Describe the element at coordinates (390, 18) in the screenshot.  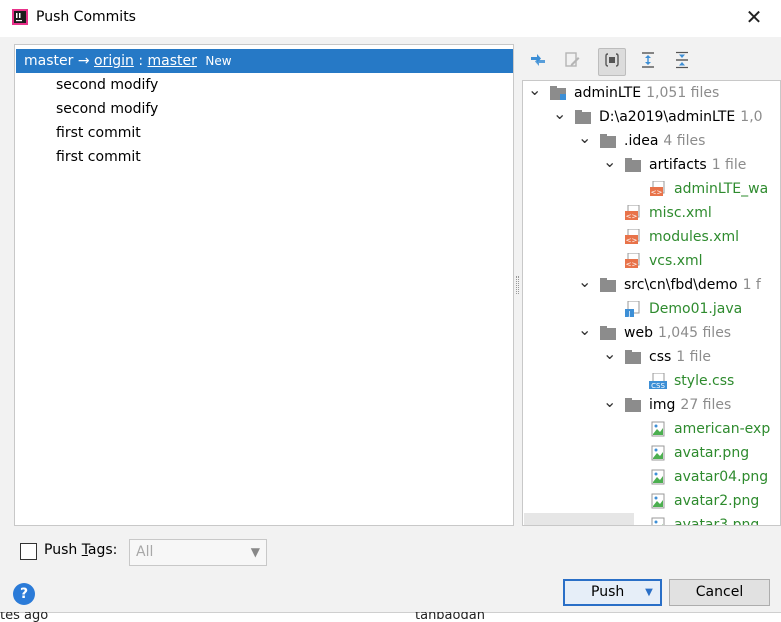
I see `title-bar: Push Commits ✕` at that location.